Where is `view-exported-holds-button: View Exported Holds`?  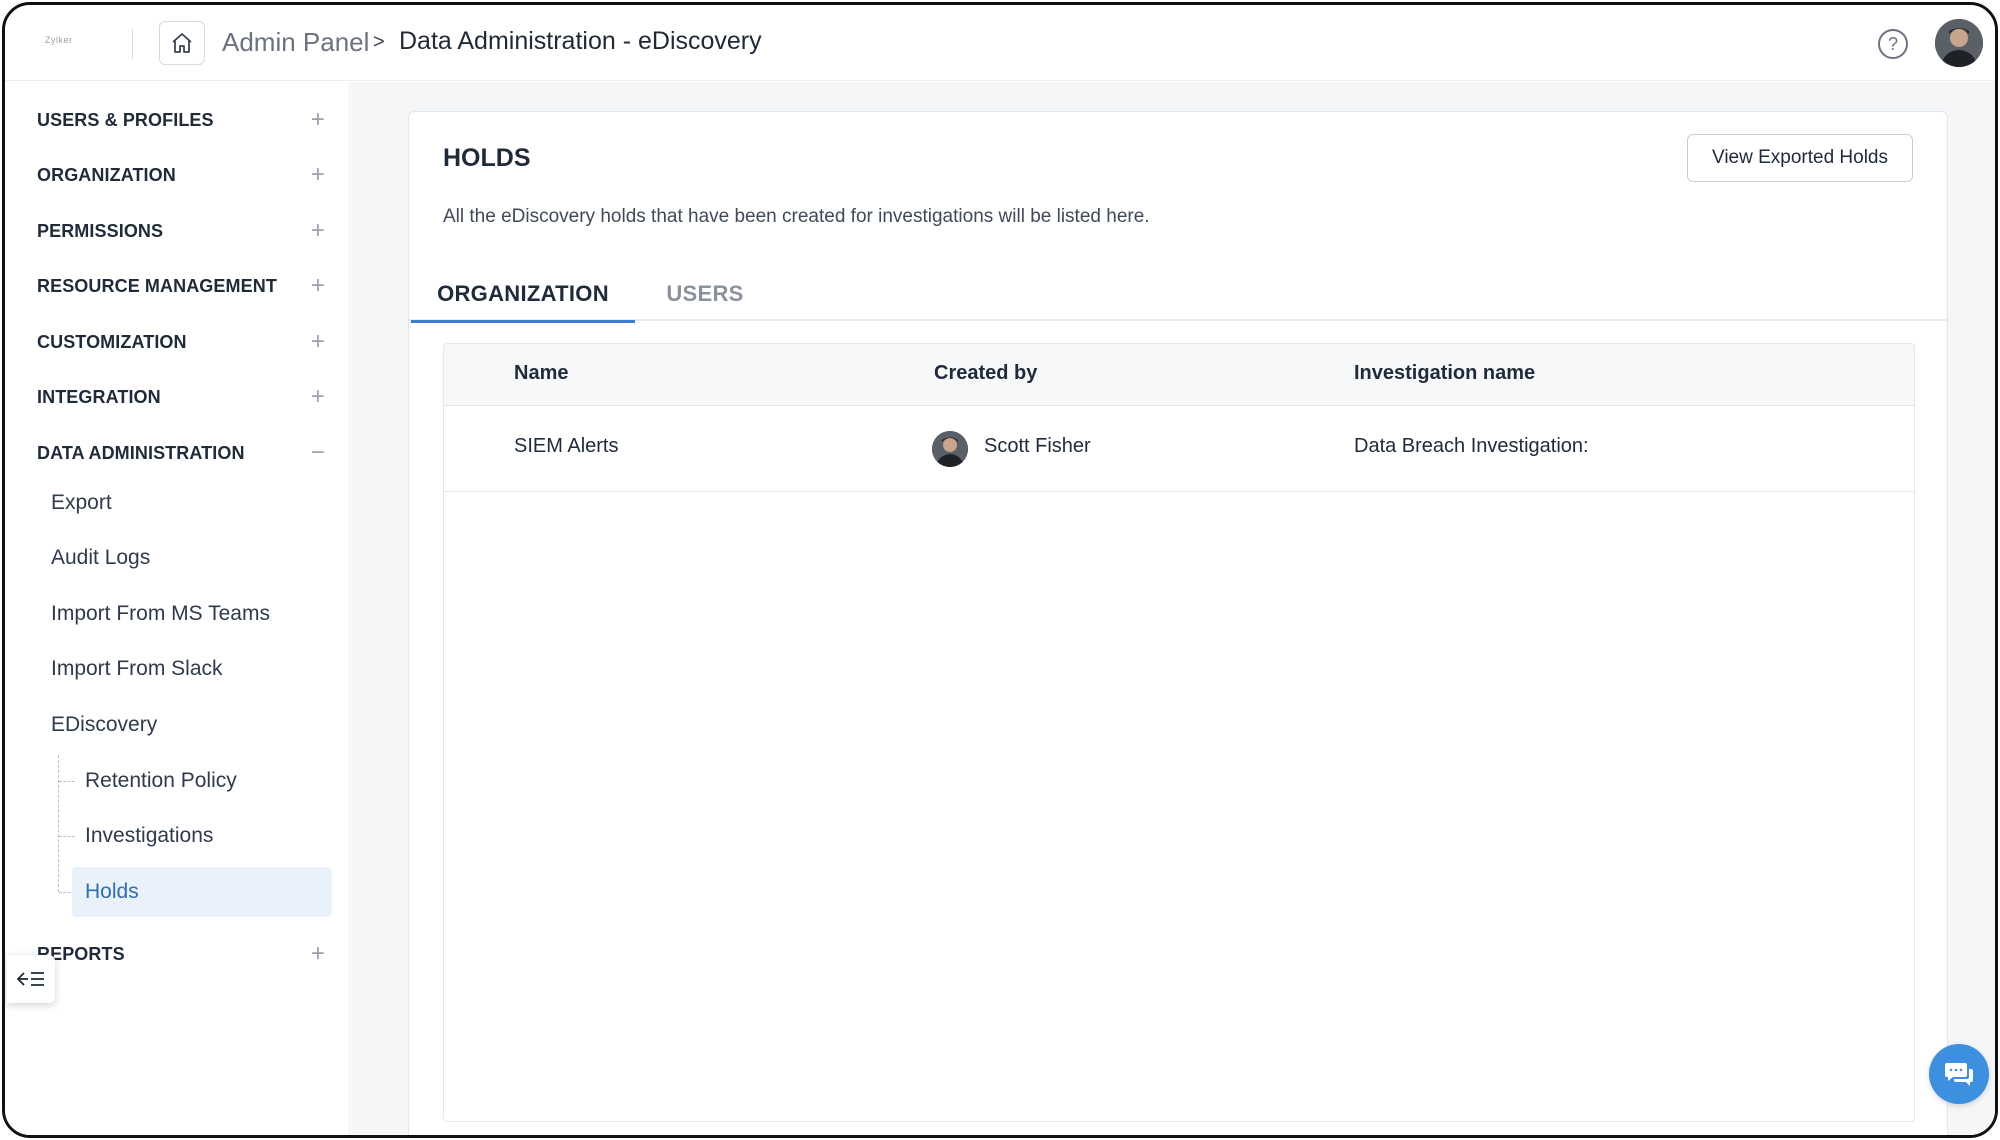 view-exported-holds-button: View Exported Holds is located at coordinates (1800, 158).